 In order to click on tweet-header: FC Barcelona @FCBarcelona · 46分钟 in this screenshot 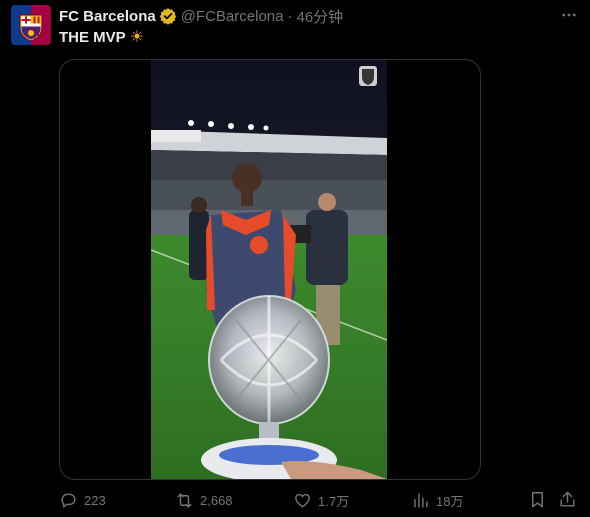, I will do `click(201, 16)`.